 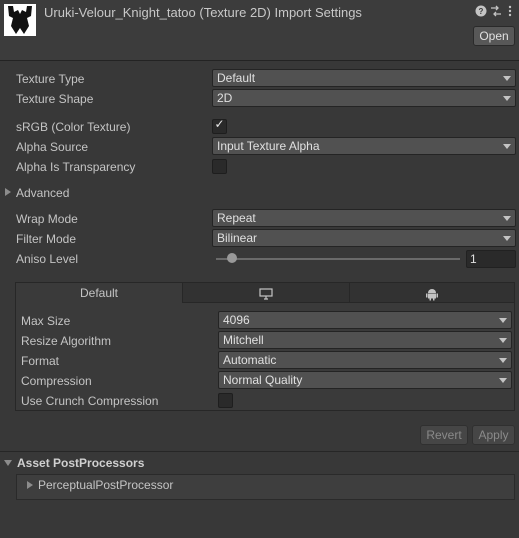 I want to click on compression-label: Compression, so click(x=56, y=381).